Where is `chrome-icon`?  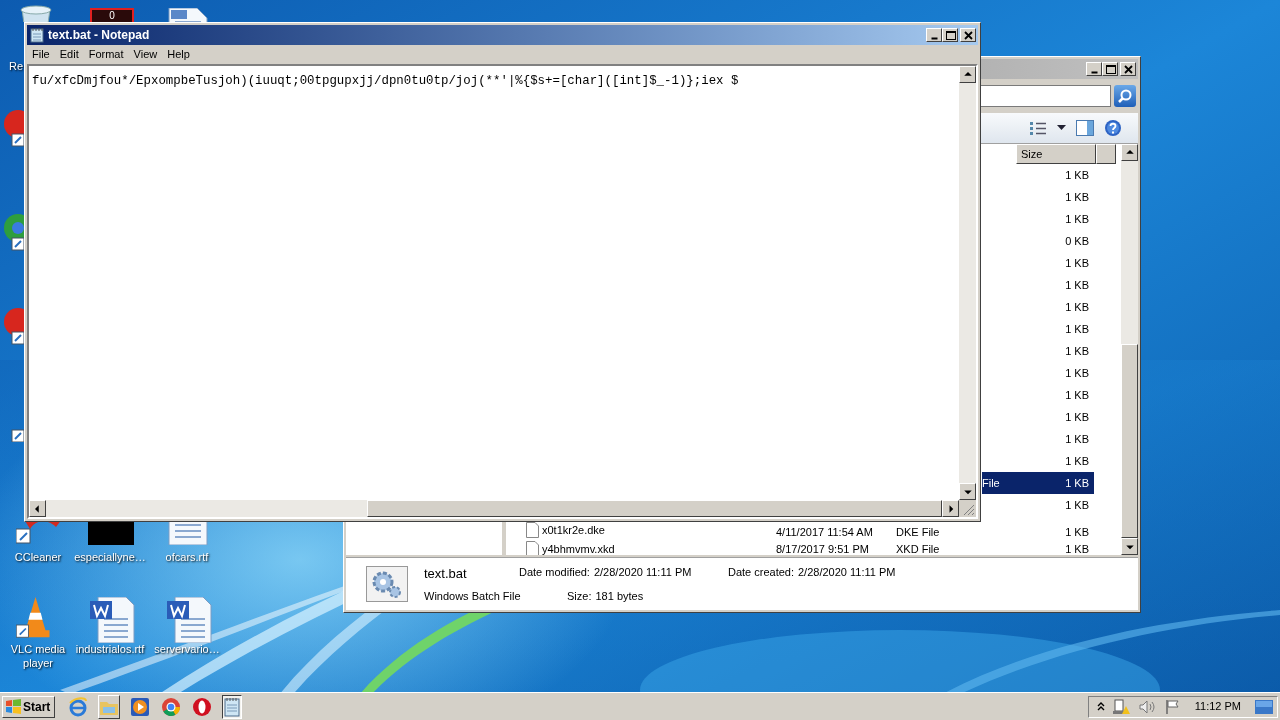
chrome-icon is located at coordinates (171, 706).